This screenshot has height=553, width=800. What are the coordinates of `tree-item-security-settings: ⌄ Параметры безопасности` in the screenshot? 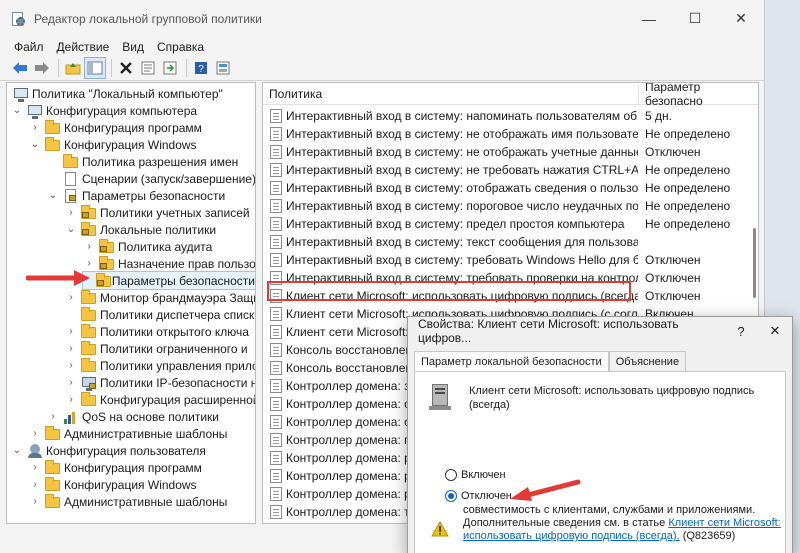 It's located at (136, 195).